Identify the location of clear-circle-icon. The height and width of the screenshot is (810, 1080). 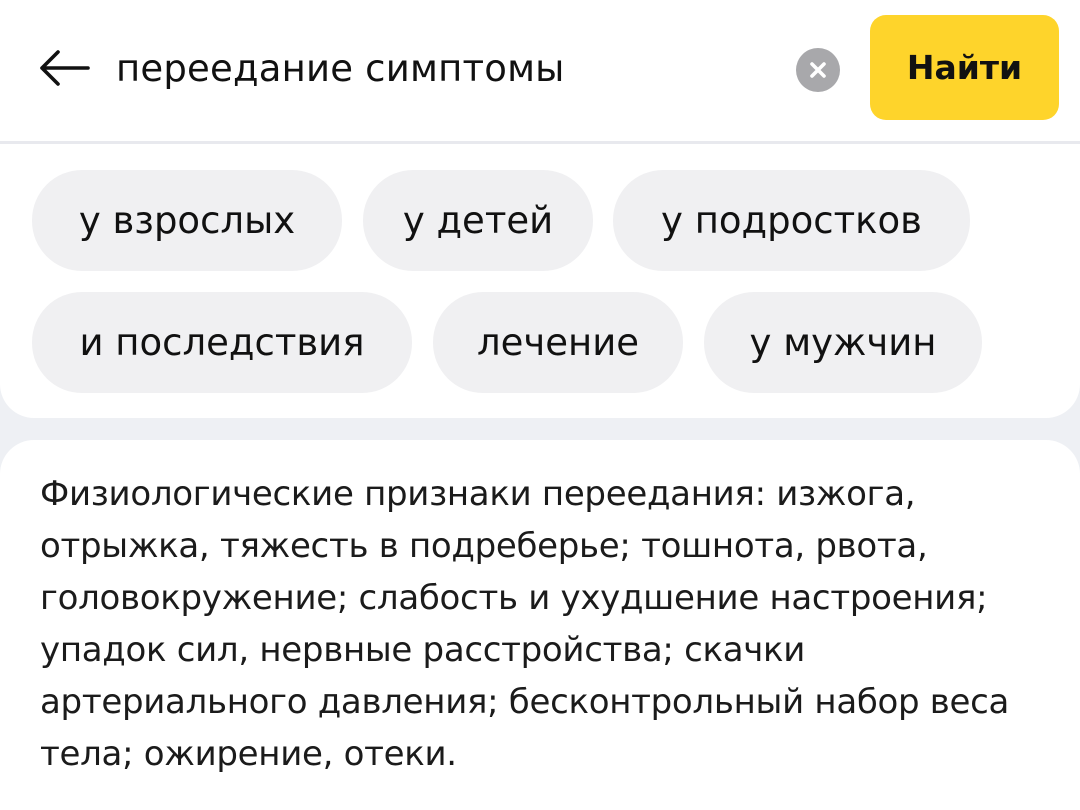
(818, 70).